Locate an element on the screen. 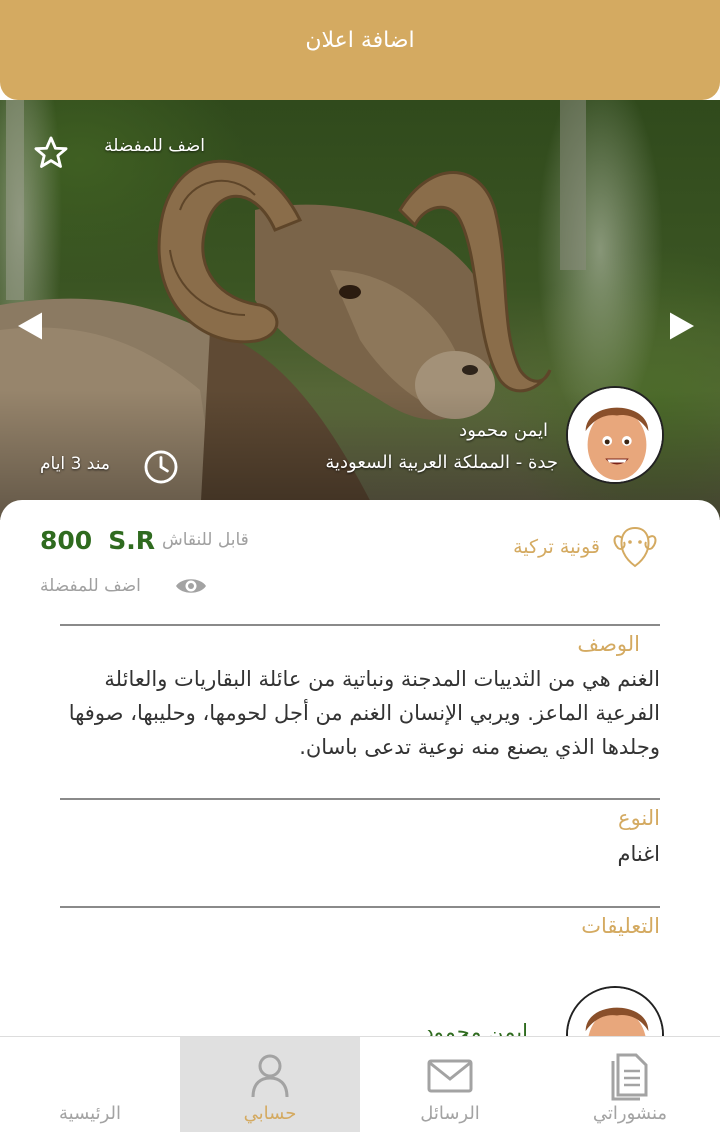  comments-title: التعليقات is located at coordinates (620, 926).